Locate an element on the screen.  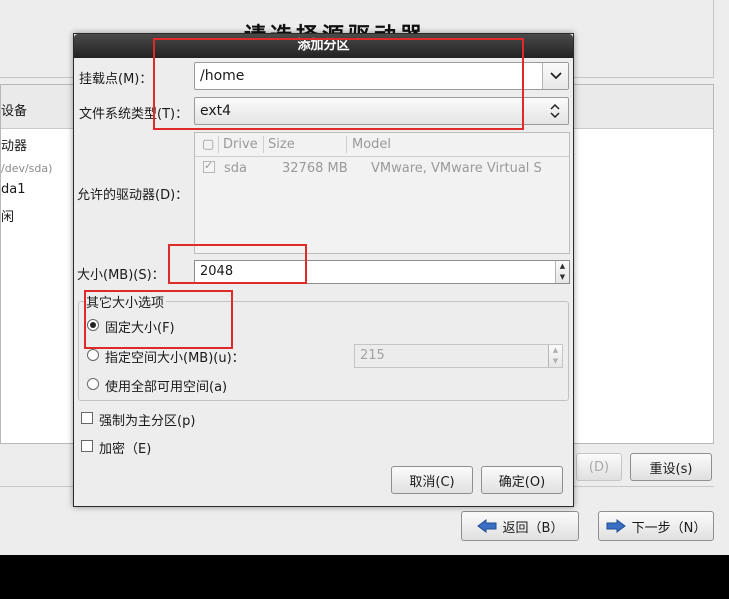
encrypt-checkbox is located at coordinates (87, 446).